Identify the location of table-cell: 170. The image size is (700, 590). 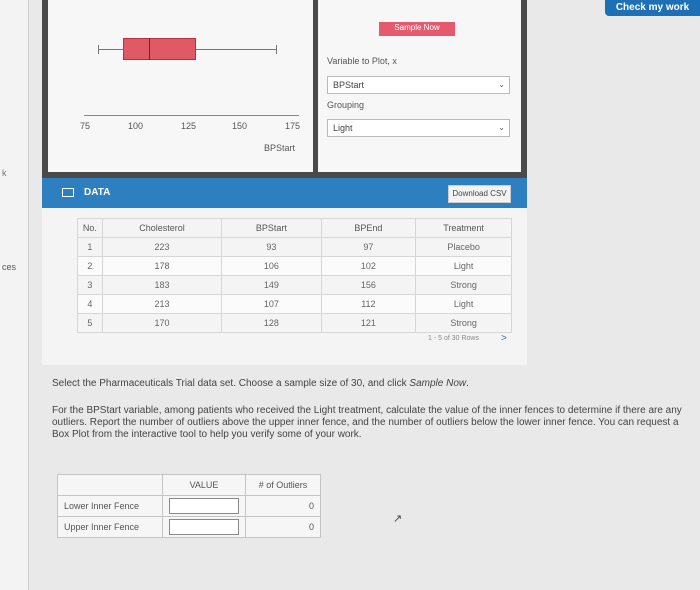
(162, 323).